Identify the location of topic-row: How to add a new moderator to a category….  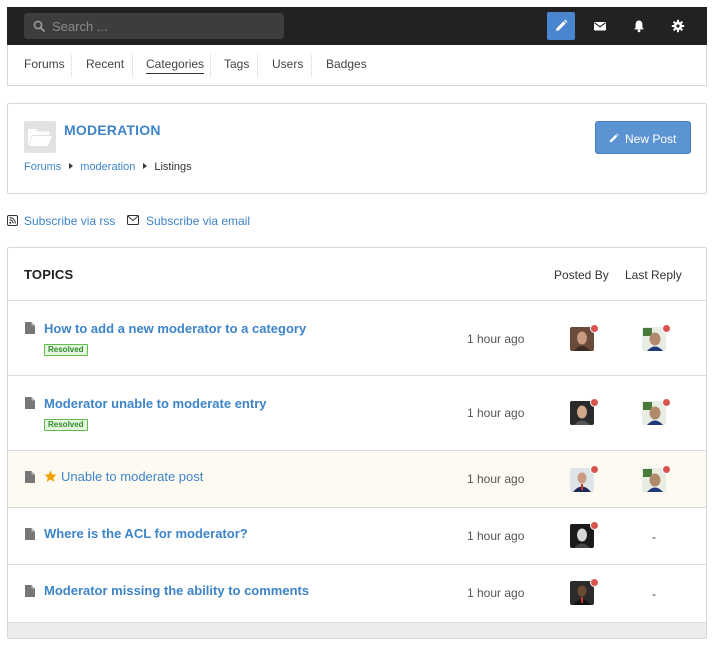
(357, 337).